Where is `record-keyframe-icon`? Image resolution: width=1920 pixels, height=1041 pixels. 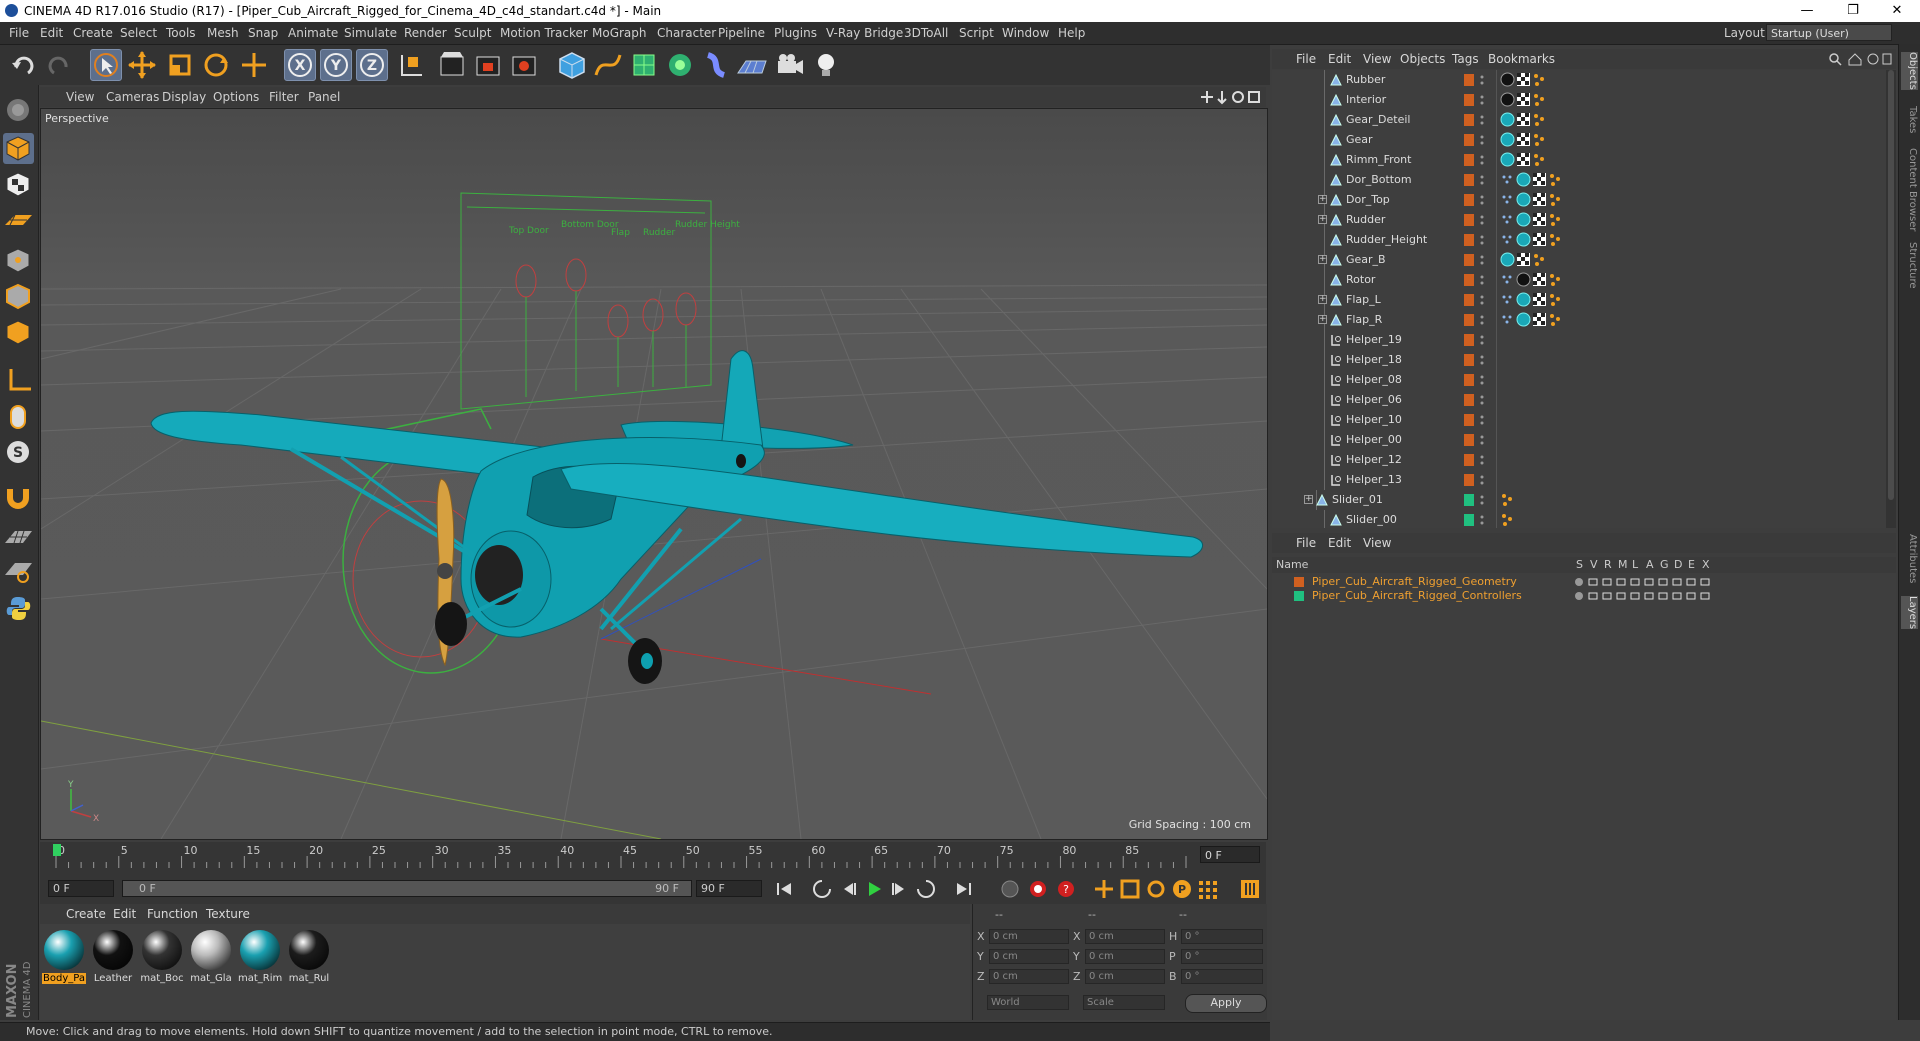
record-keyframe-icon is located at coordinates (1038, 889).